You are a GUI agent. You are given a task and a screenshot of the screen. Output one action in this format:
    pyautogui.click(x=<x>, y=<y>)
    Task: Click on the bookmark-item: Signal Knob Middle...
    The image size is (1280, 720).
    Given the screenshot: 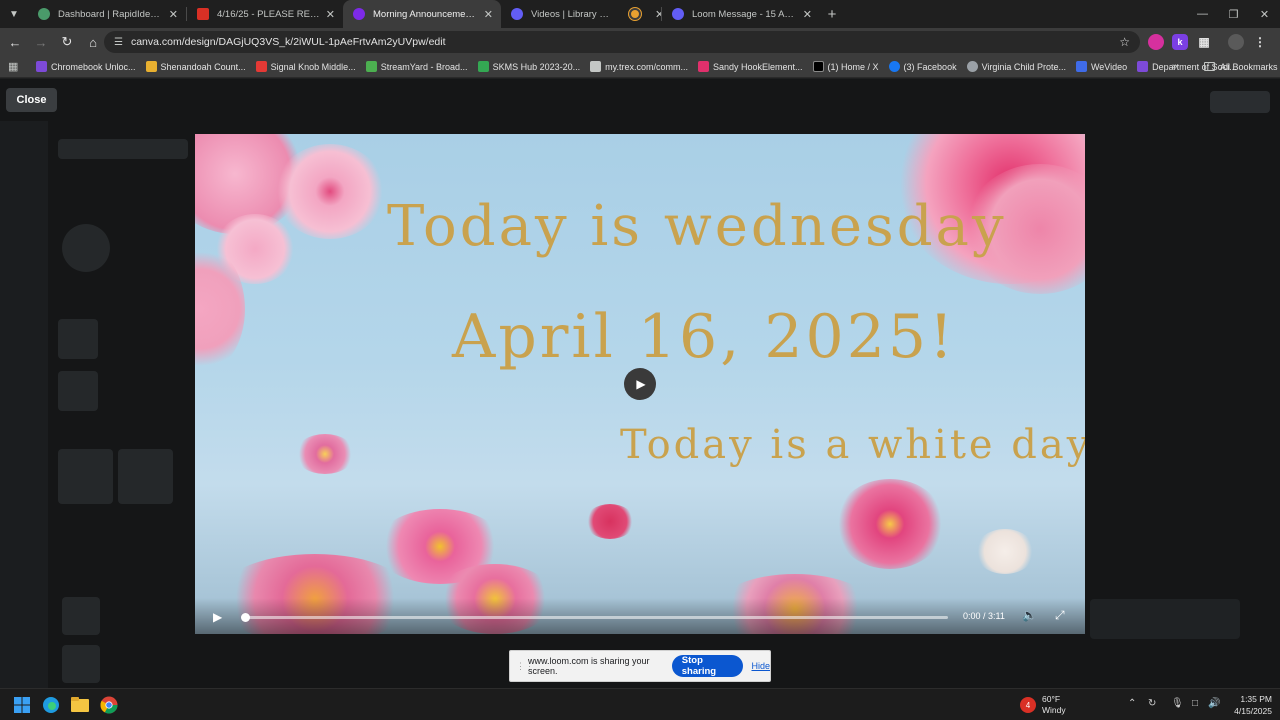 What is the action you would take?
    pyautogui.click(x=305, y=66)
    